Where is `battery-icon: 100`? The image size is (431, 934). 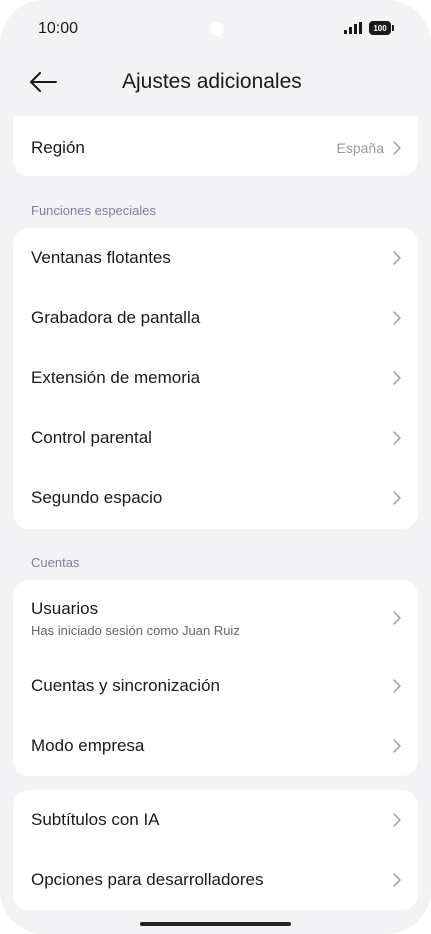 battery-icon: 100 is located at coordinates (381, 28).